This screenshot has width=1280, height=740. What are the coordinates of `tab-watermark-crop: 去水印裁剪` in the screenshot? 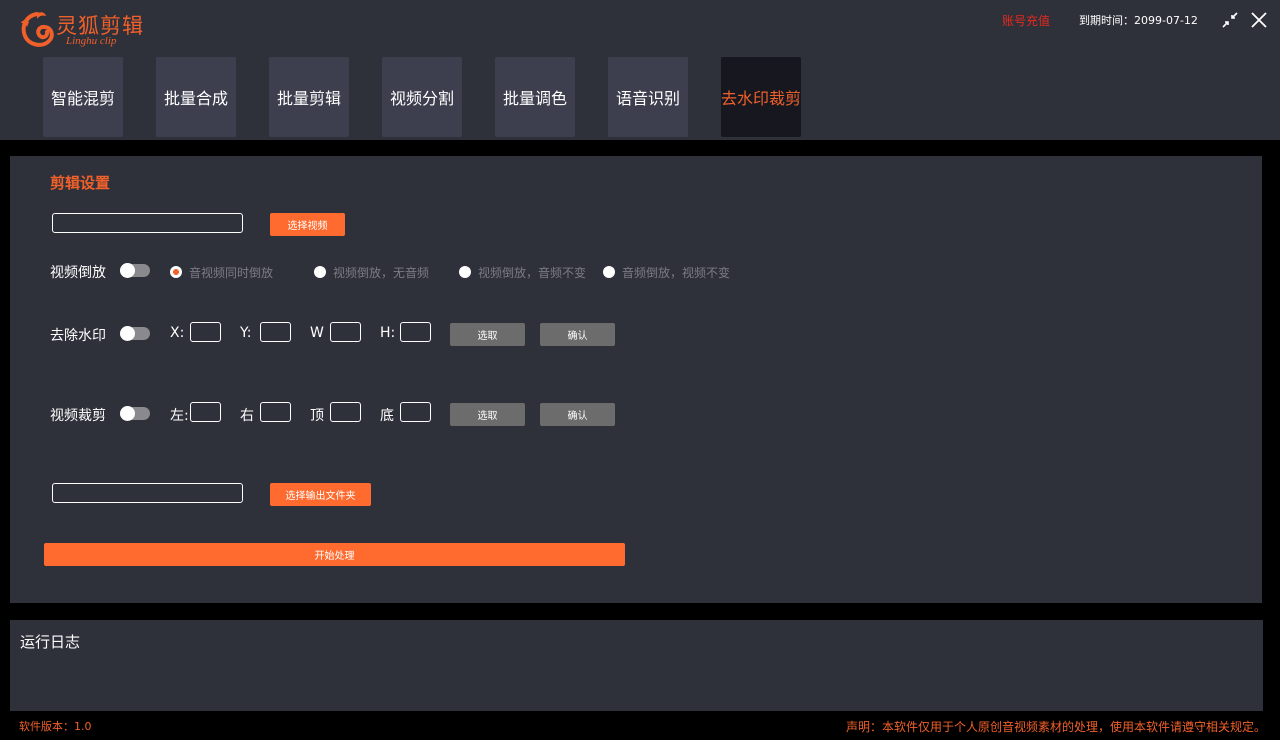 It's located at (761, 97).